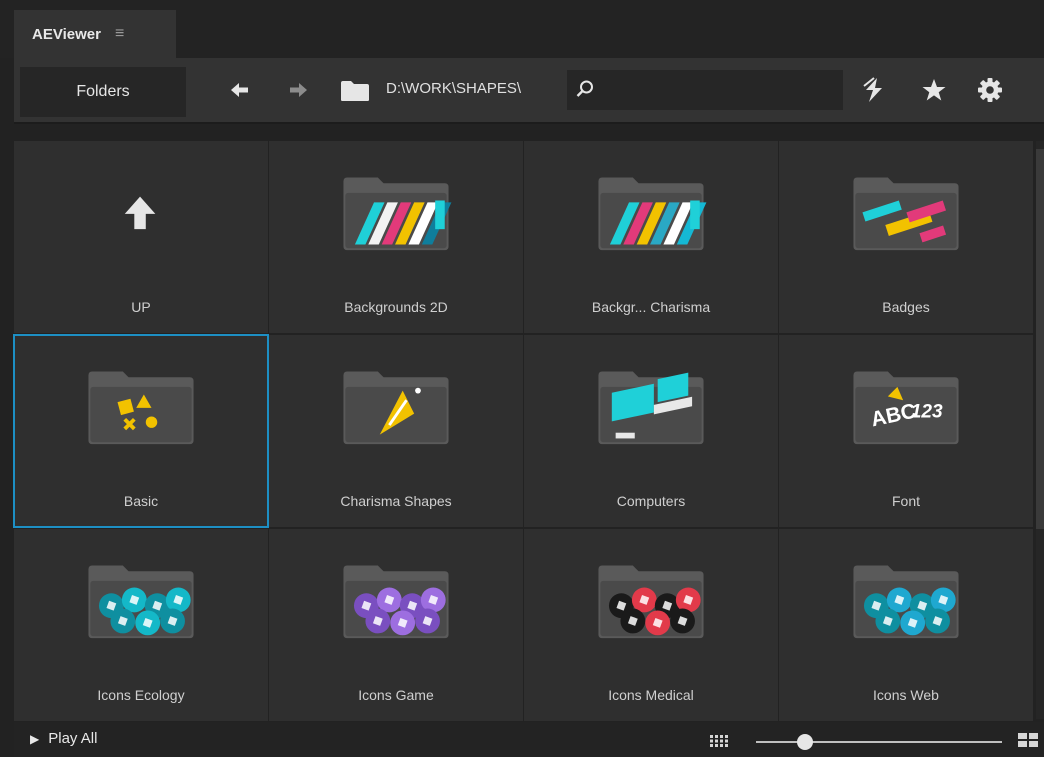 The width and height of the screenshot is (1044, 757). What do you see at coordinates (927, 411) in the screenshot?
I see `svg-text: 123` at bounding box center [927, 411].